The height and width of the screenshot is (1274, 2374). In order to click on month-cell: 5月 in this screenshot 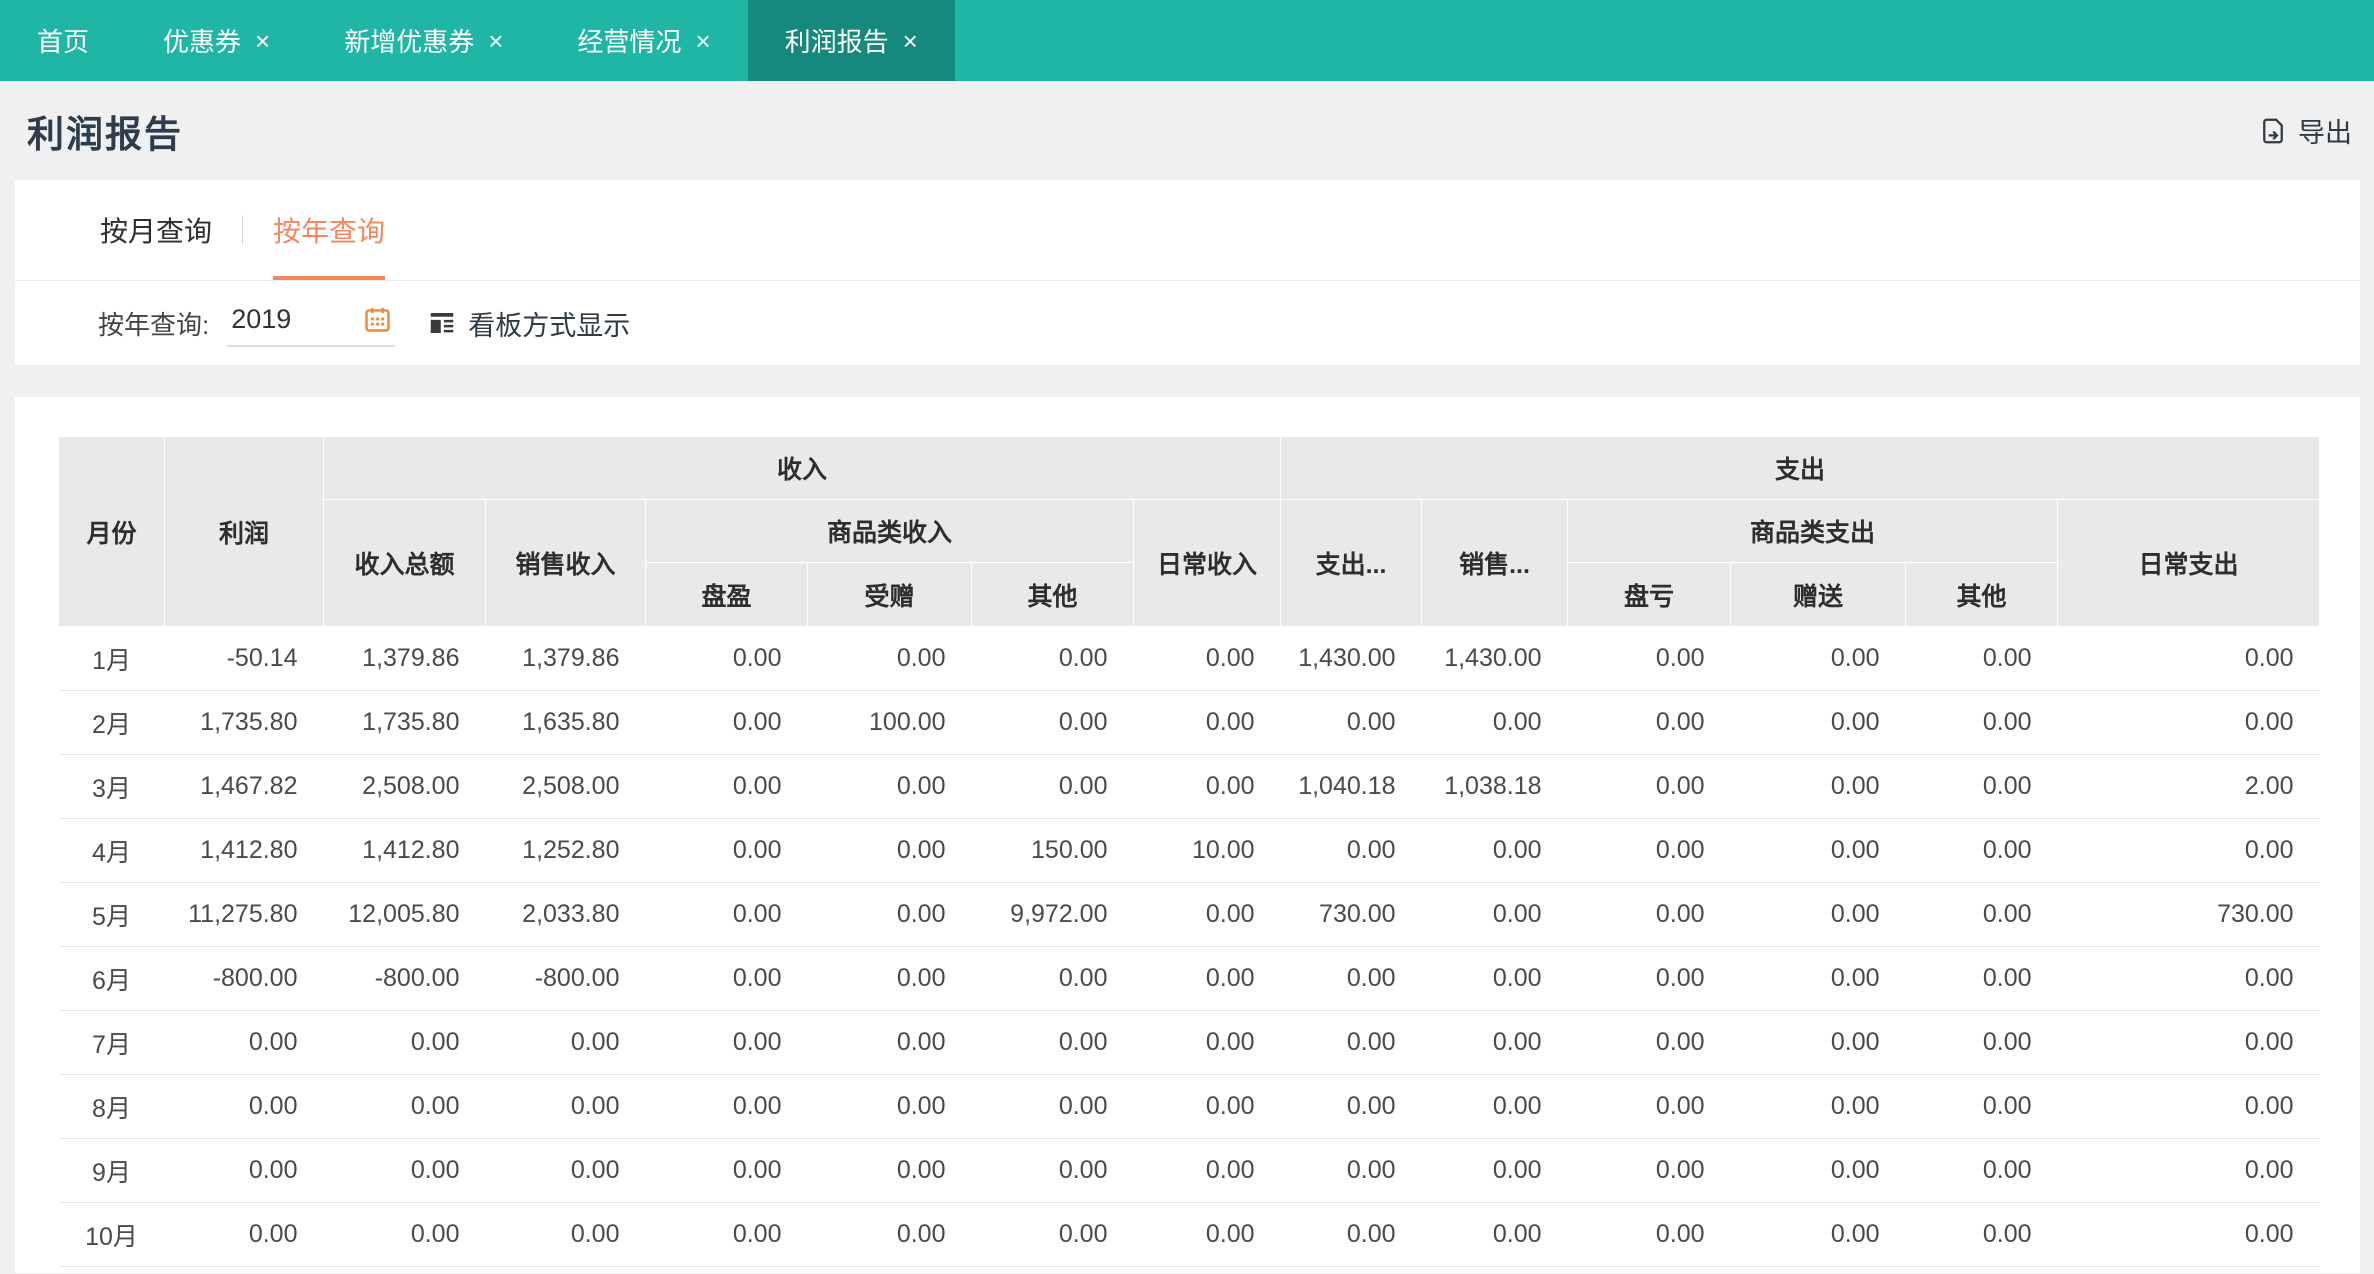, I will do `click(111, 914)`.